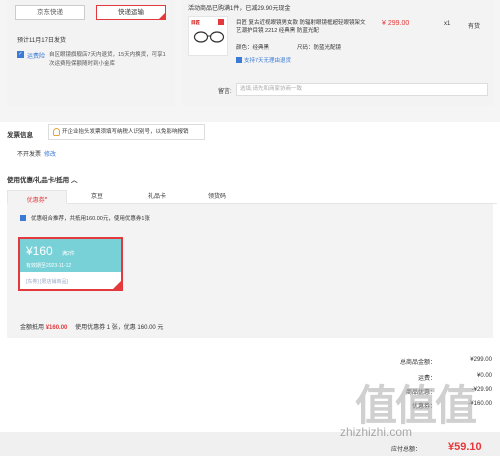  I want to click on watermark: 值值值 zhizhizhi.com, so click(417, 405).